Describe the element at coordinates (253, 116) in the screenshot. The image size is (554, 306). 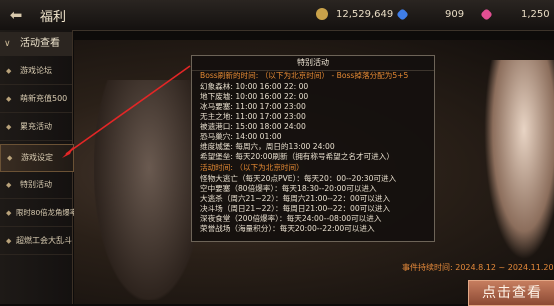
I see `boss-line: 无主之地: 11:00 17:00 23:00` at that location.